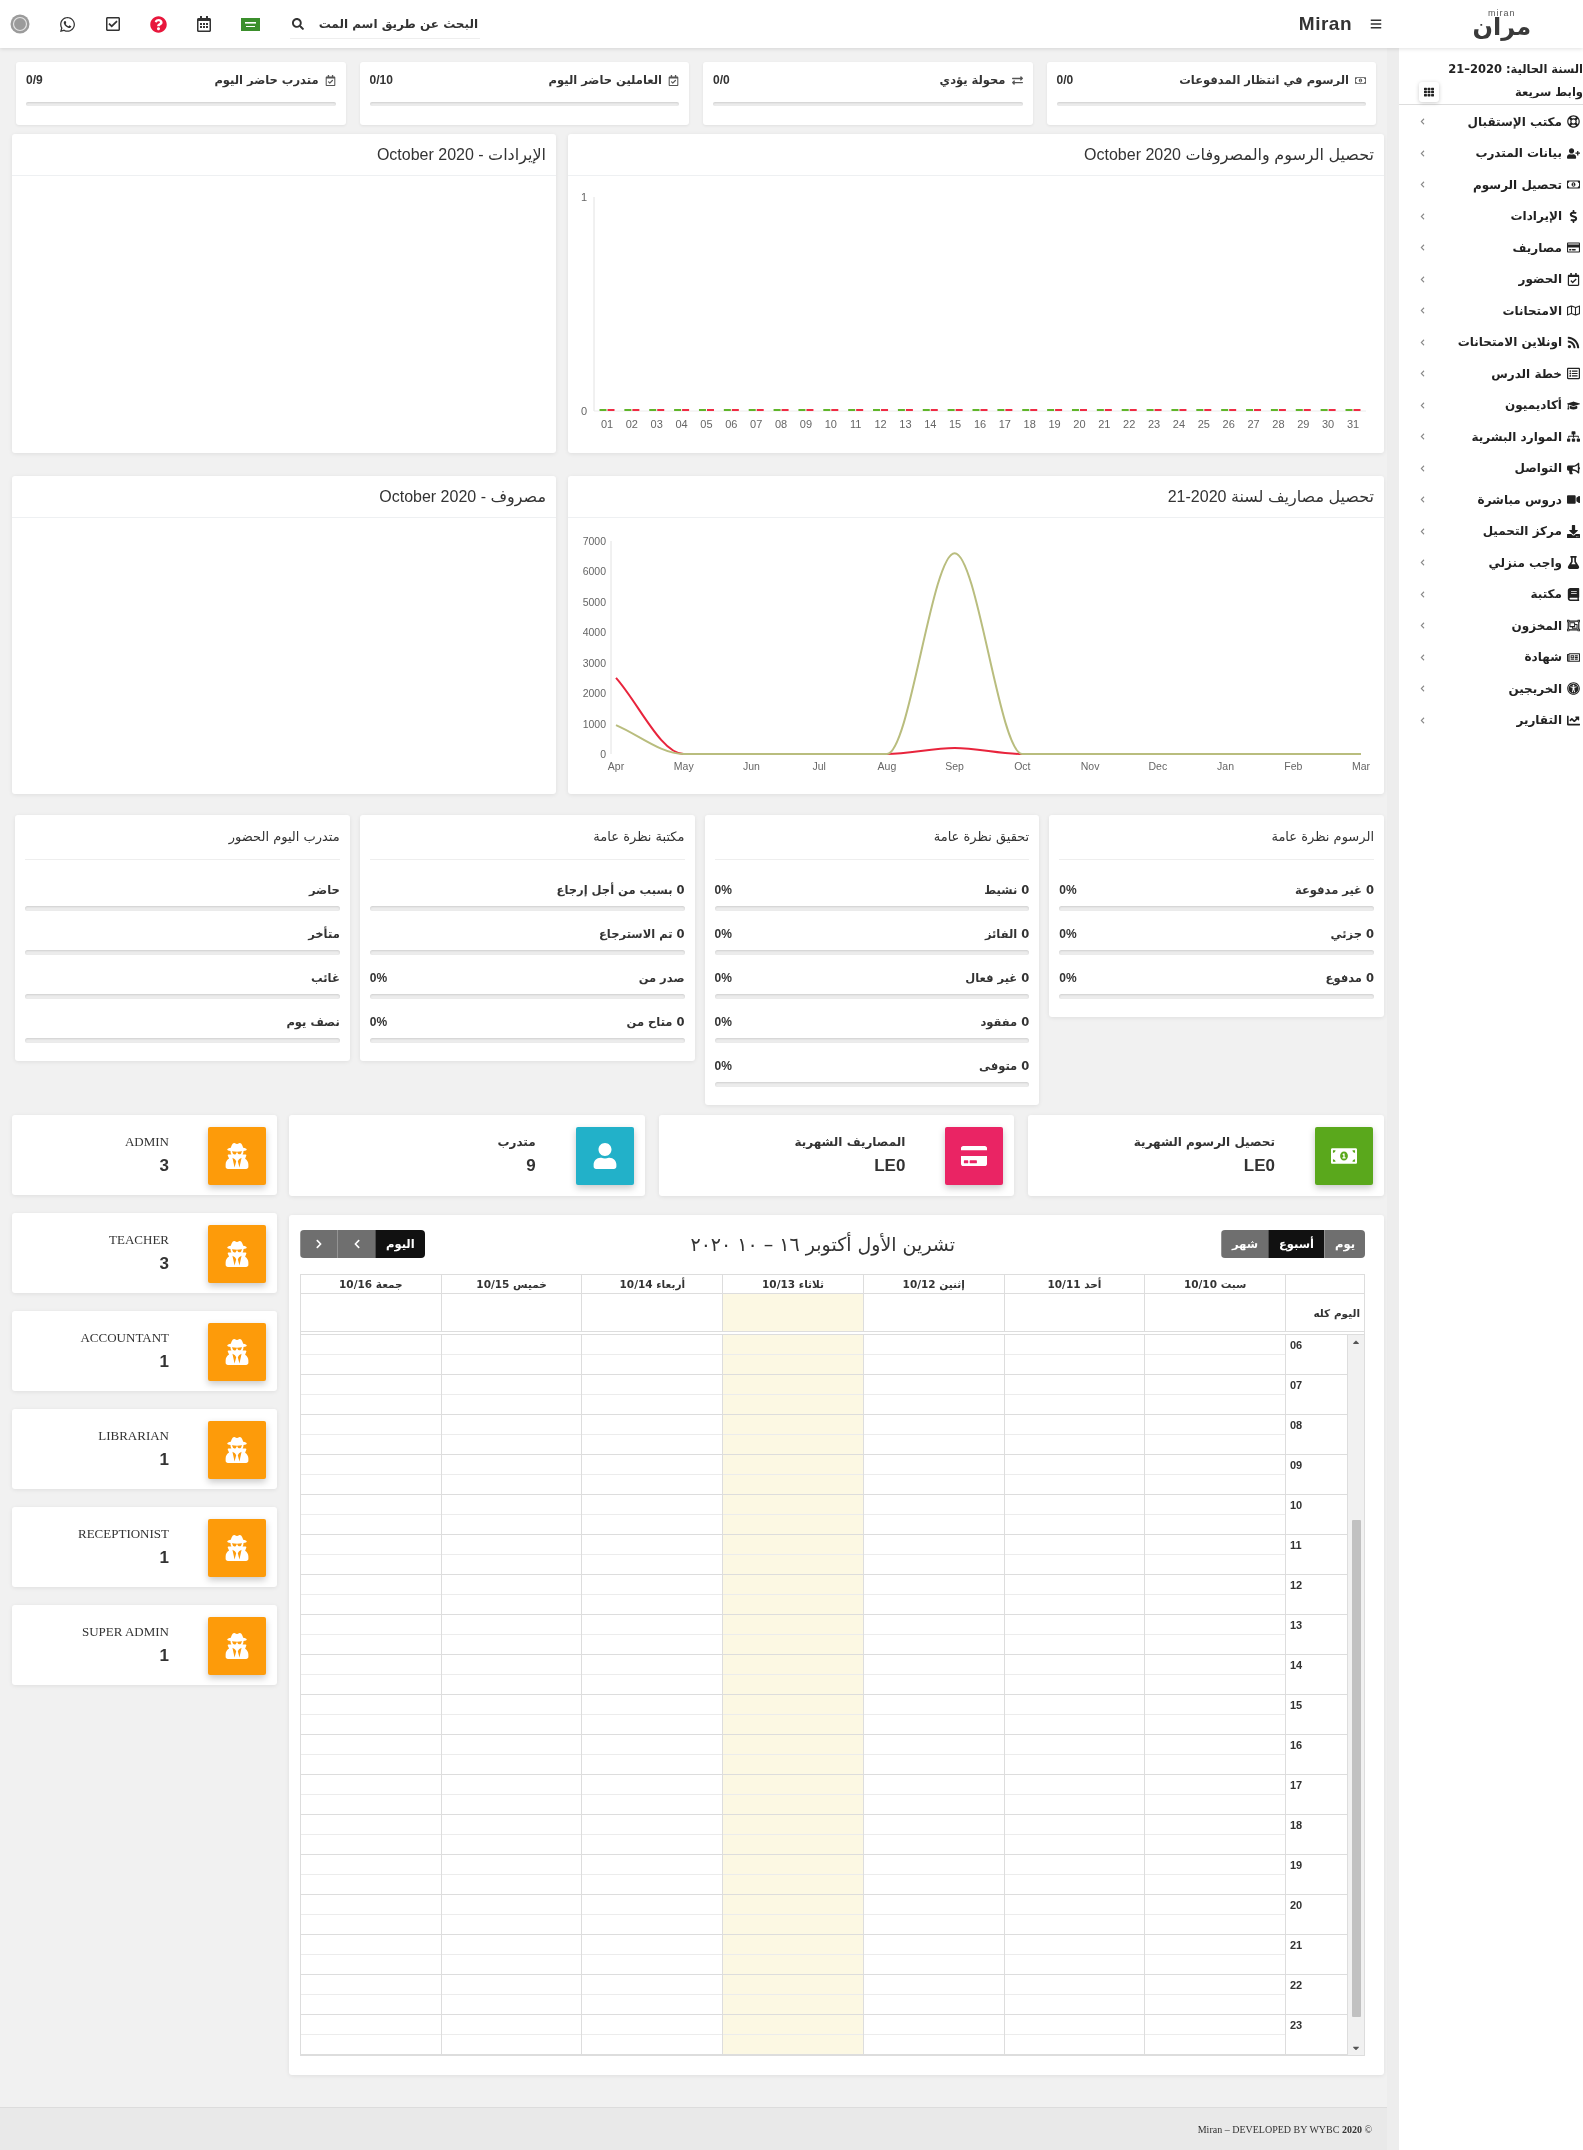 The height and width of the screenshot is (2150, 1583). What do you see at coordinates (1344, 1244) in the screenshot?
I see `view-tab: يوم` at bounding box center [1344, 1244].